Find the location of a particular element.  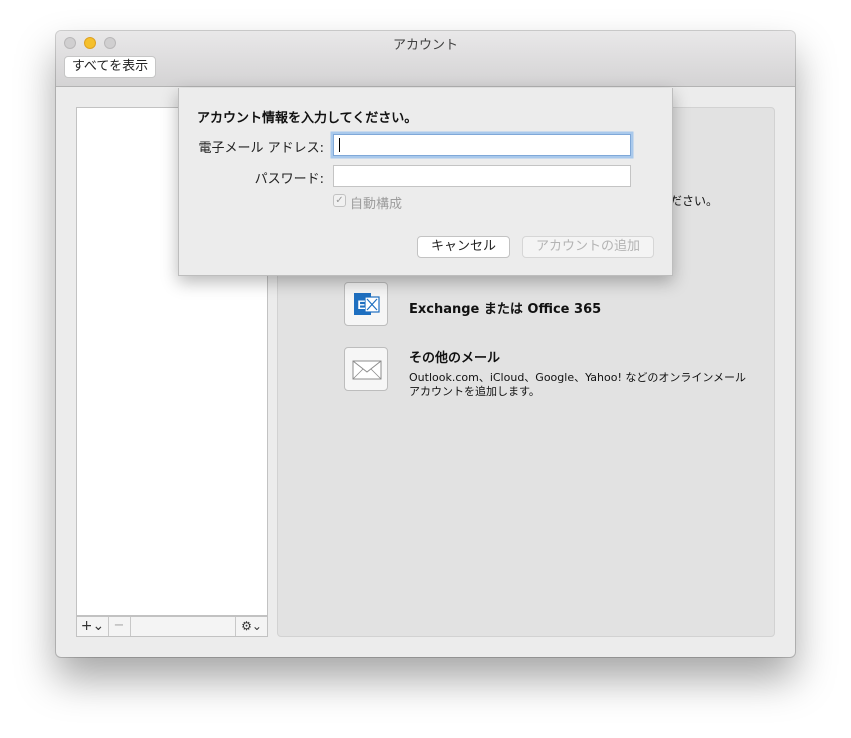

email-field is located at coordinates (482, 145).